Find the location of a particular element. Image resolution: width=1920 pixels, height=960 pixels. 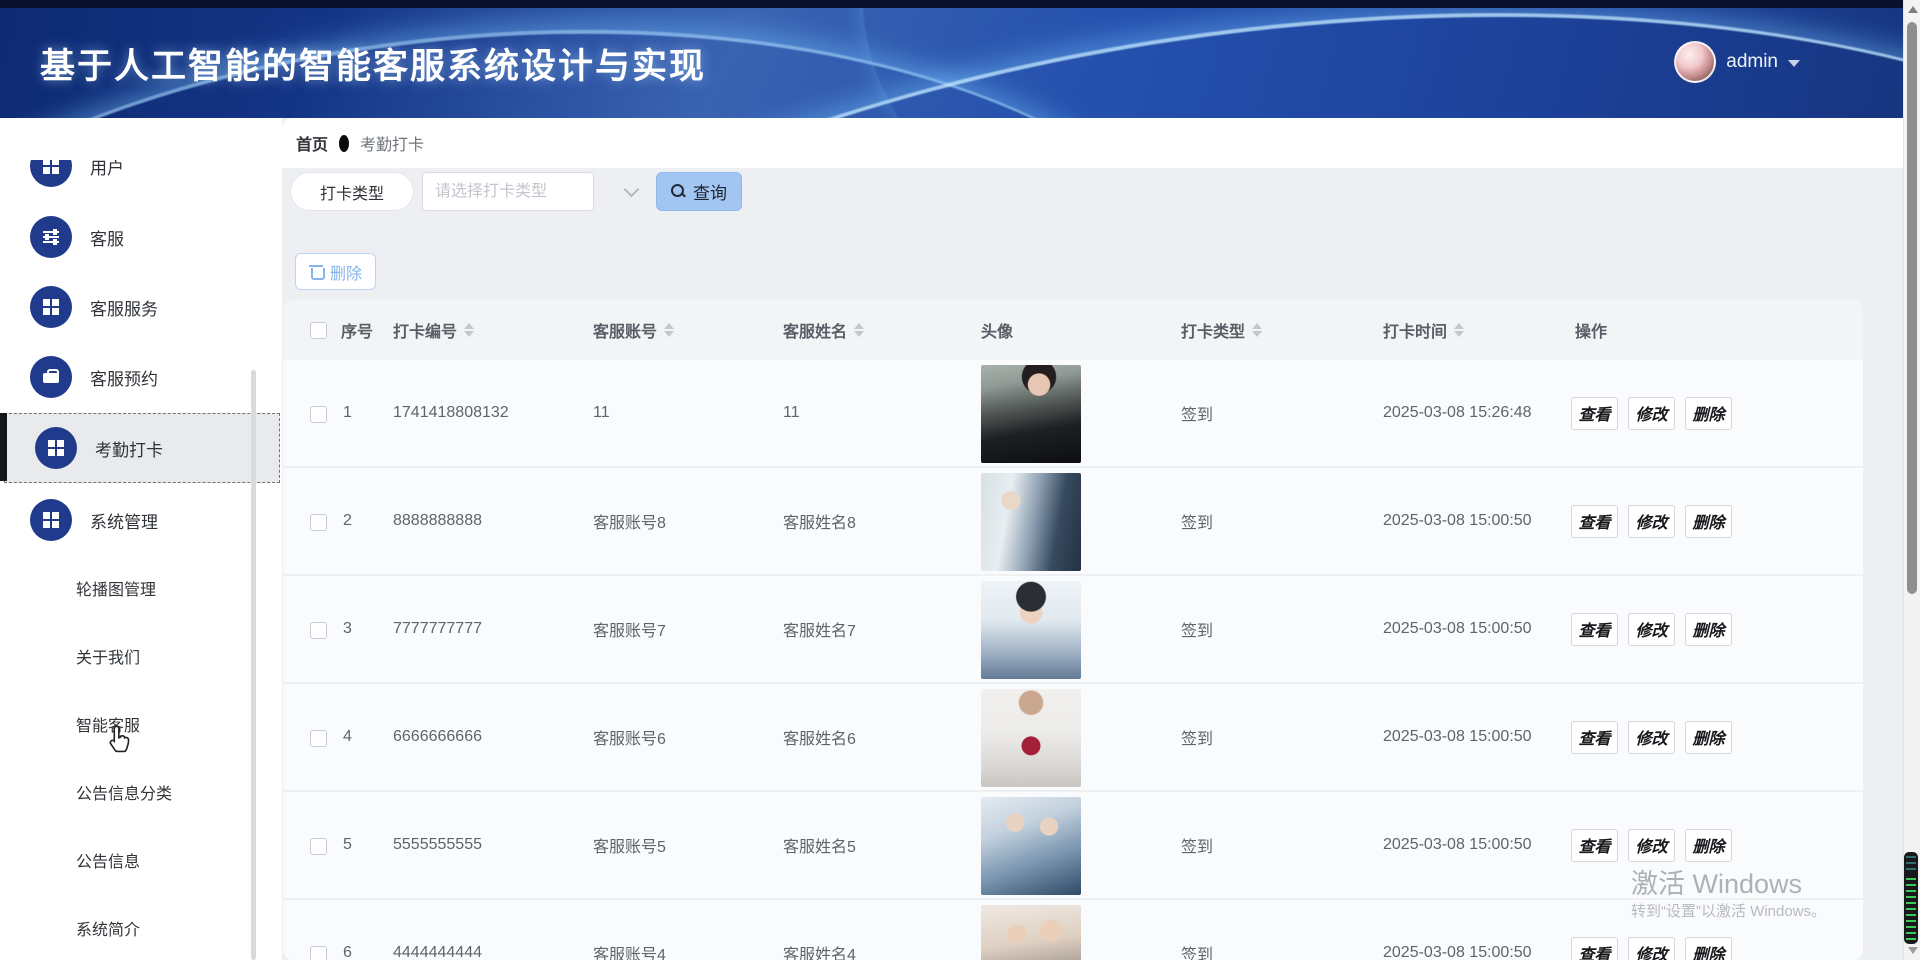

sidebar-subitem-about: 关于我们 is located at coordinates (130, 656).